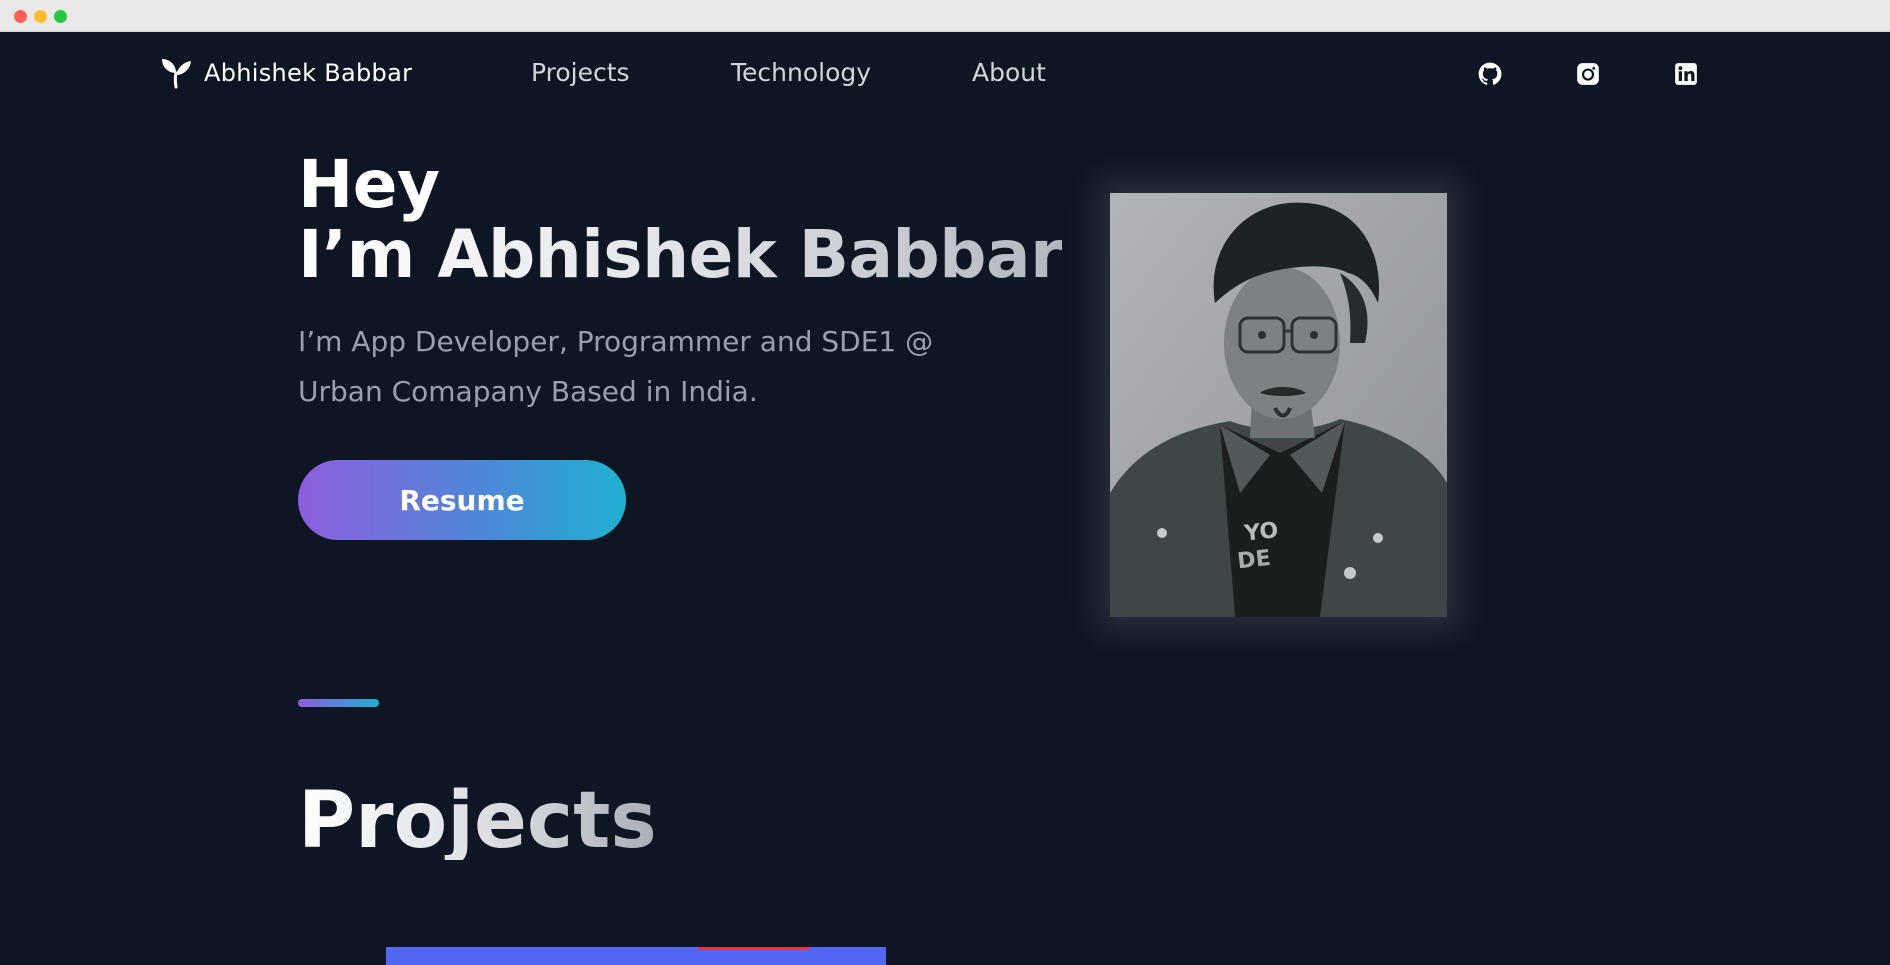 The width and height of the screenshot is (1890, 965). Describe the element at coordinates (369, 184) in the screenshot. I see `hero-greeting: Hey` at that location.